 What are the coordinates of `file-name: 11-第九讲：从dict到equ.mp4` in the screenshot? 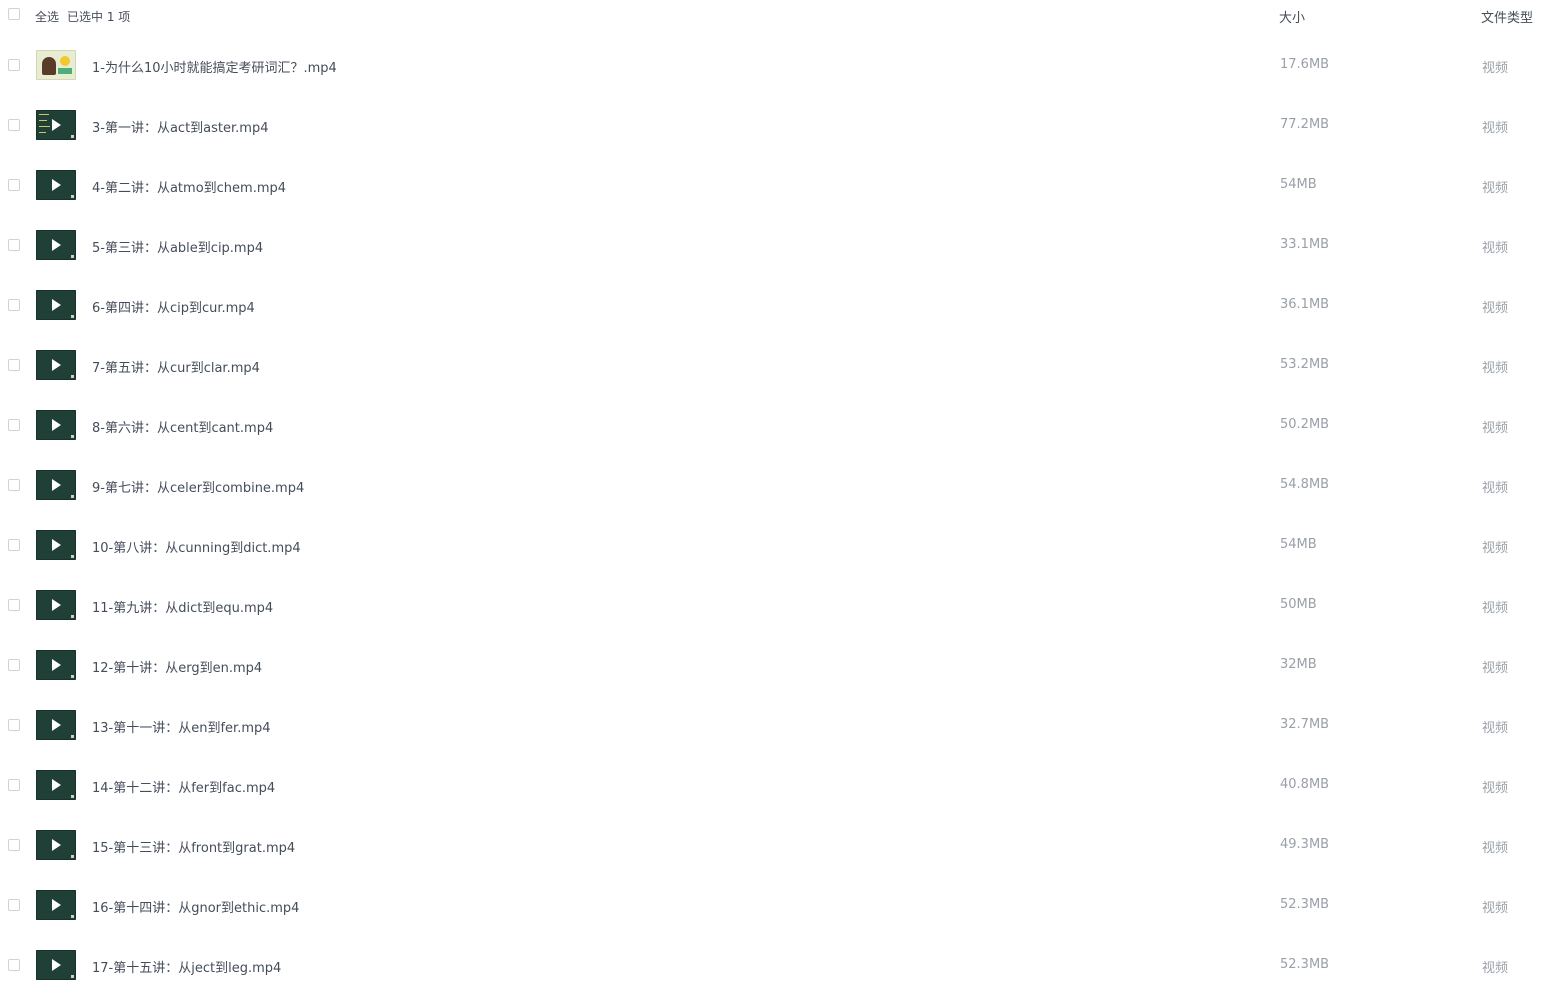 It's located at (182, 606).